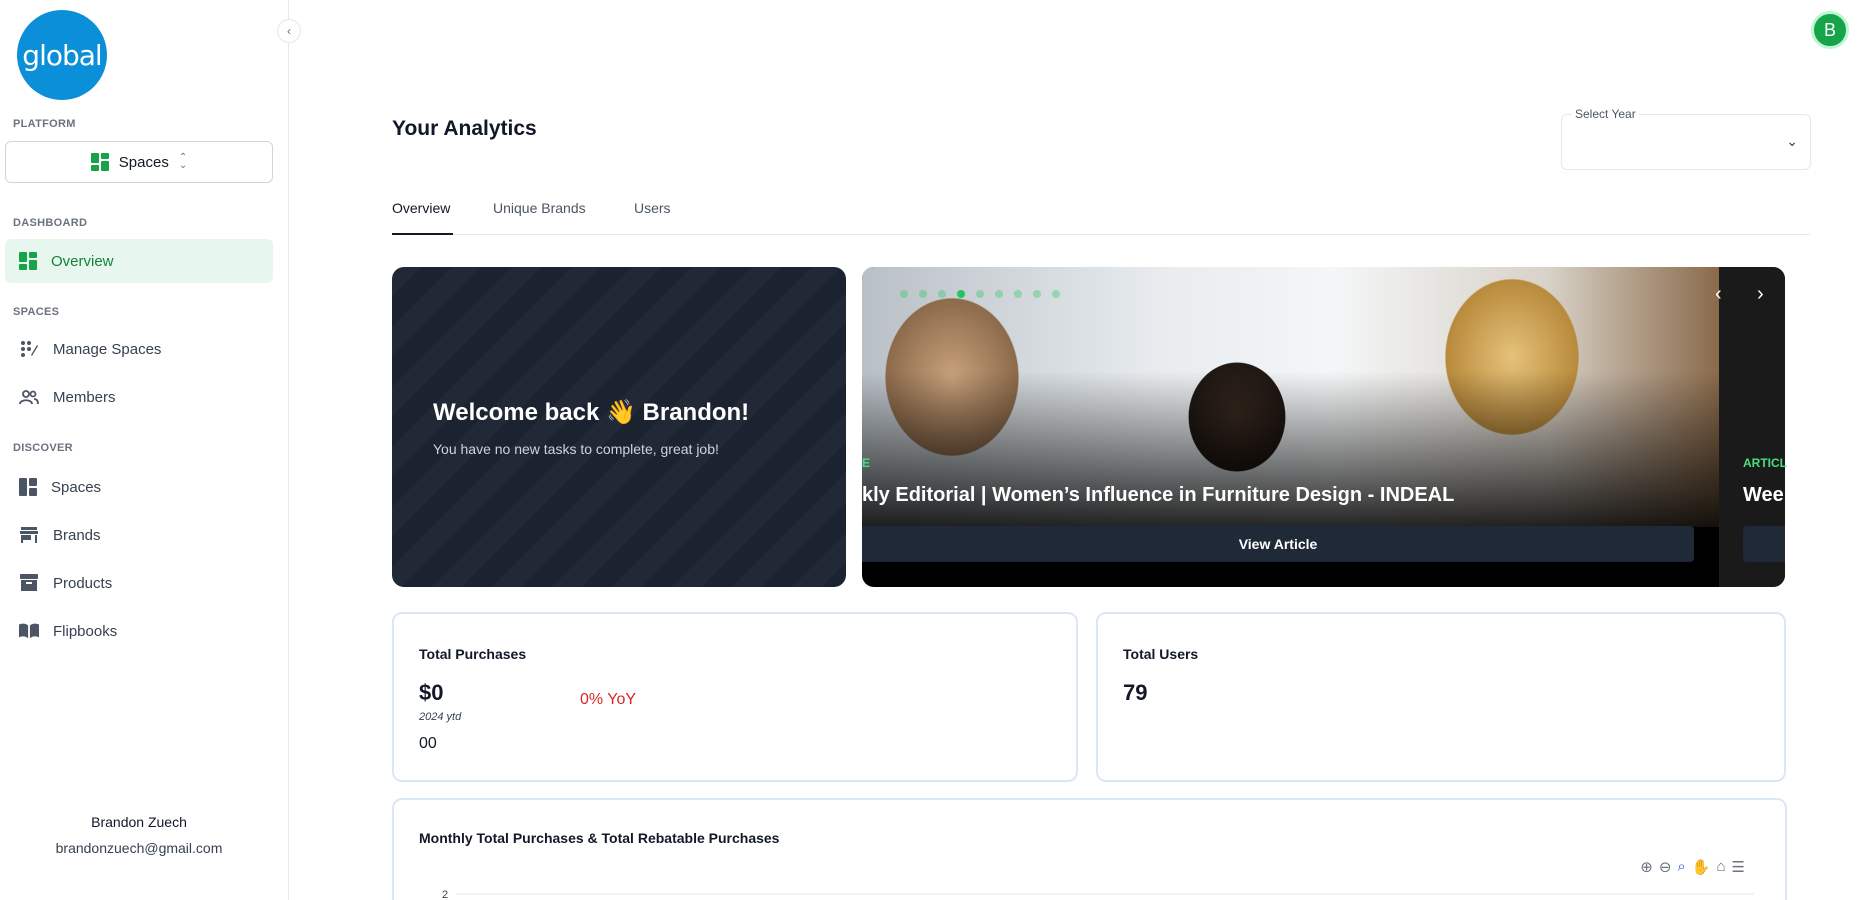 The image size is (1863, 900). Describe the element at coordinates (83, 583) in the screenshot. I see `sidebar-item-label: Products` at that location.